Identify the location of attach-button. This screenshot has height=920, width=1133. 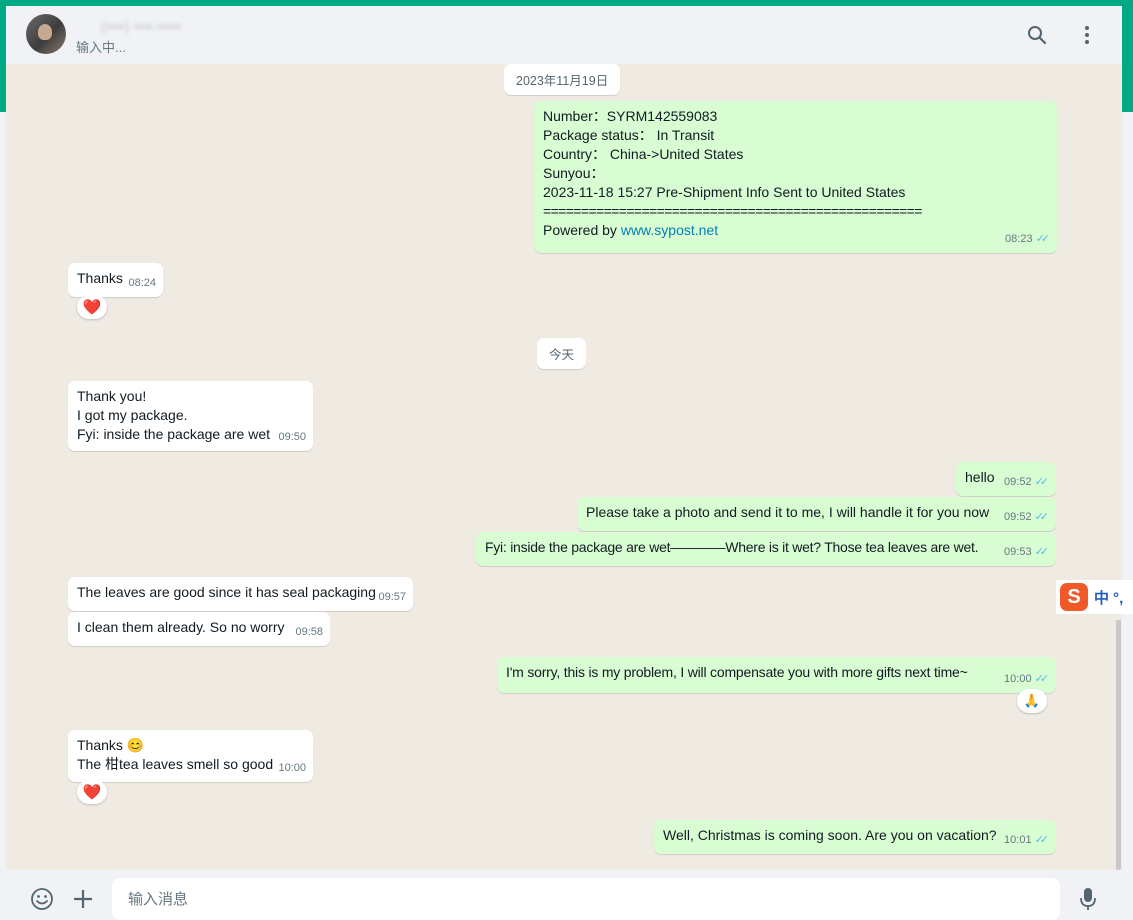
(83, 899).